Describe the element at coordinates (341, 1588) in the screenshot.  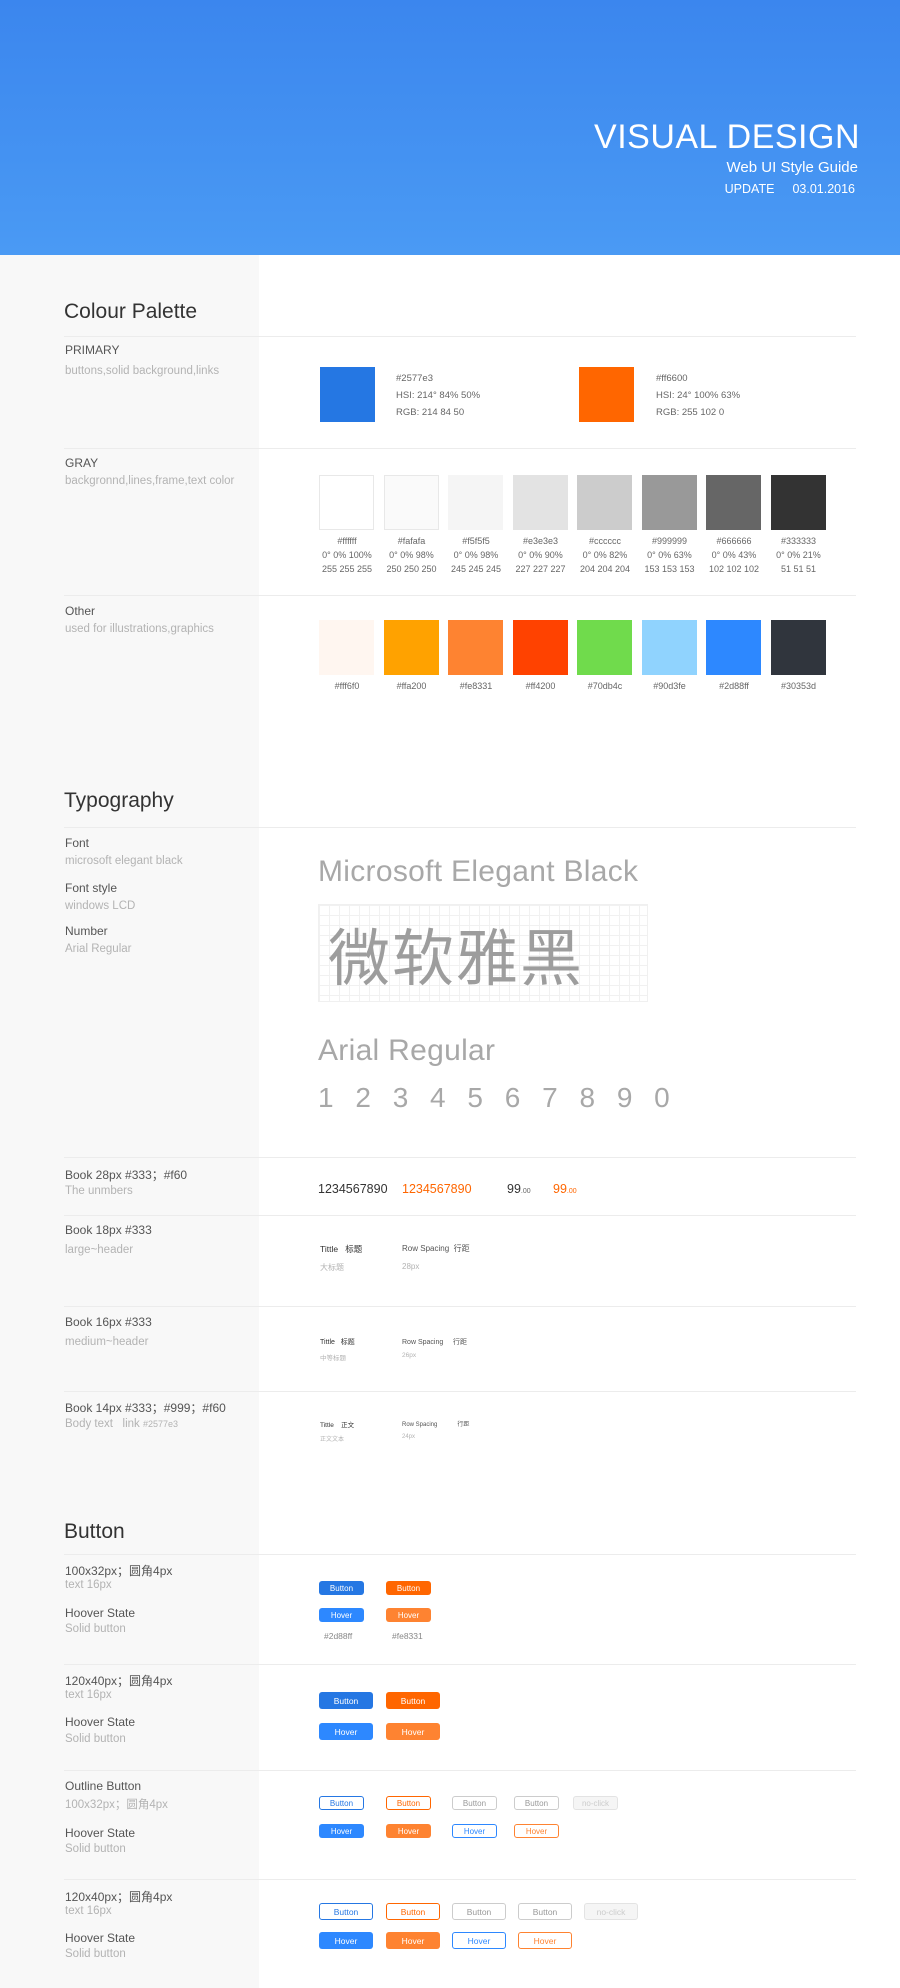
I see `button-primary-blue: Button` at that location.